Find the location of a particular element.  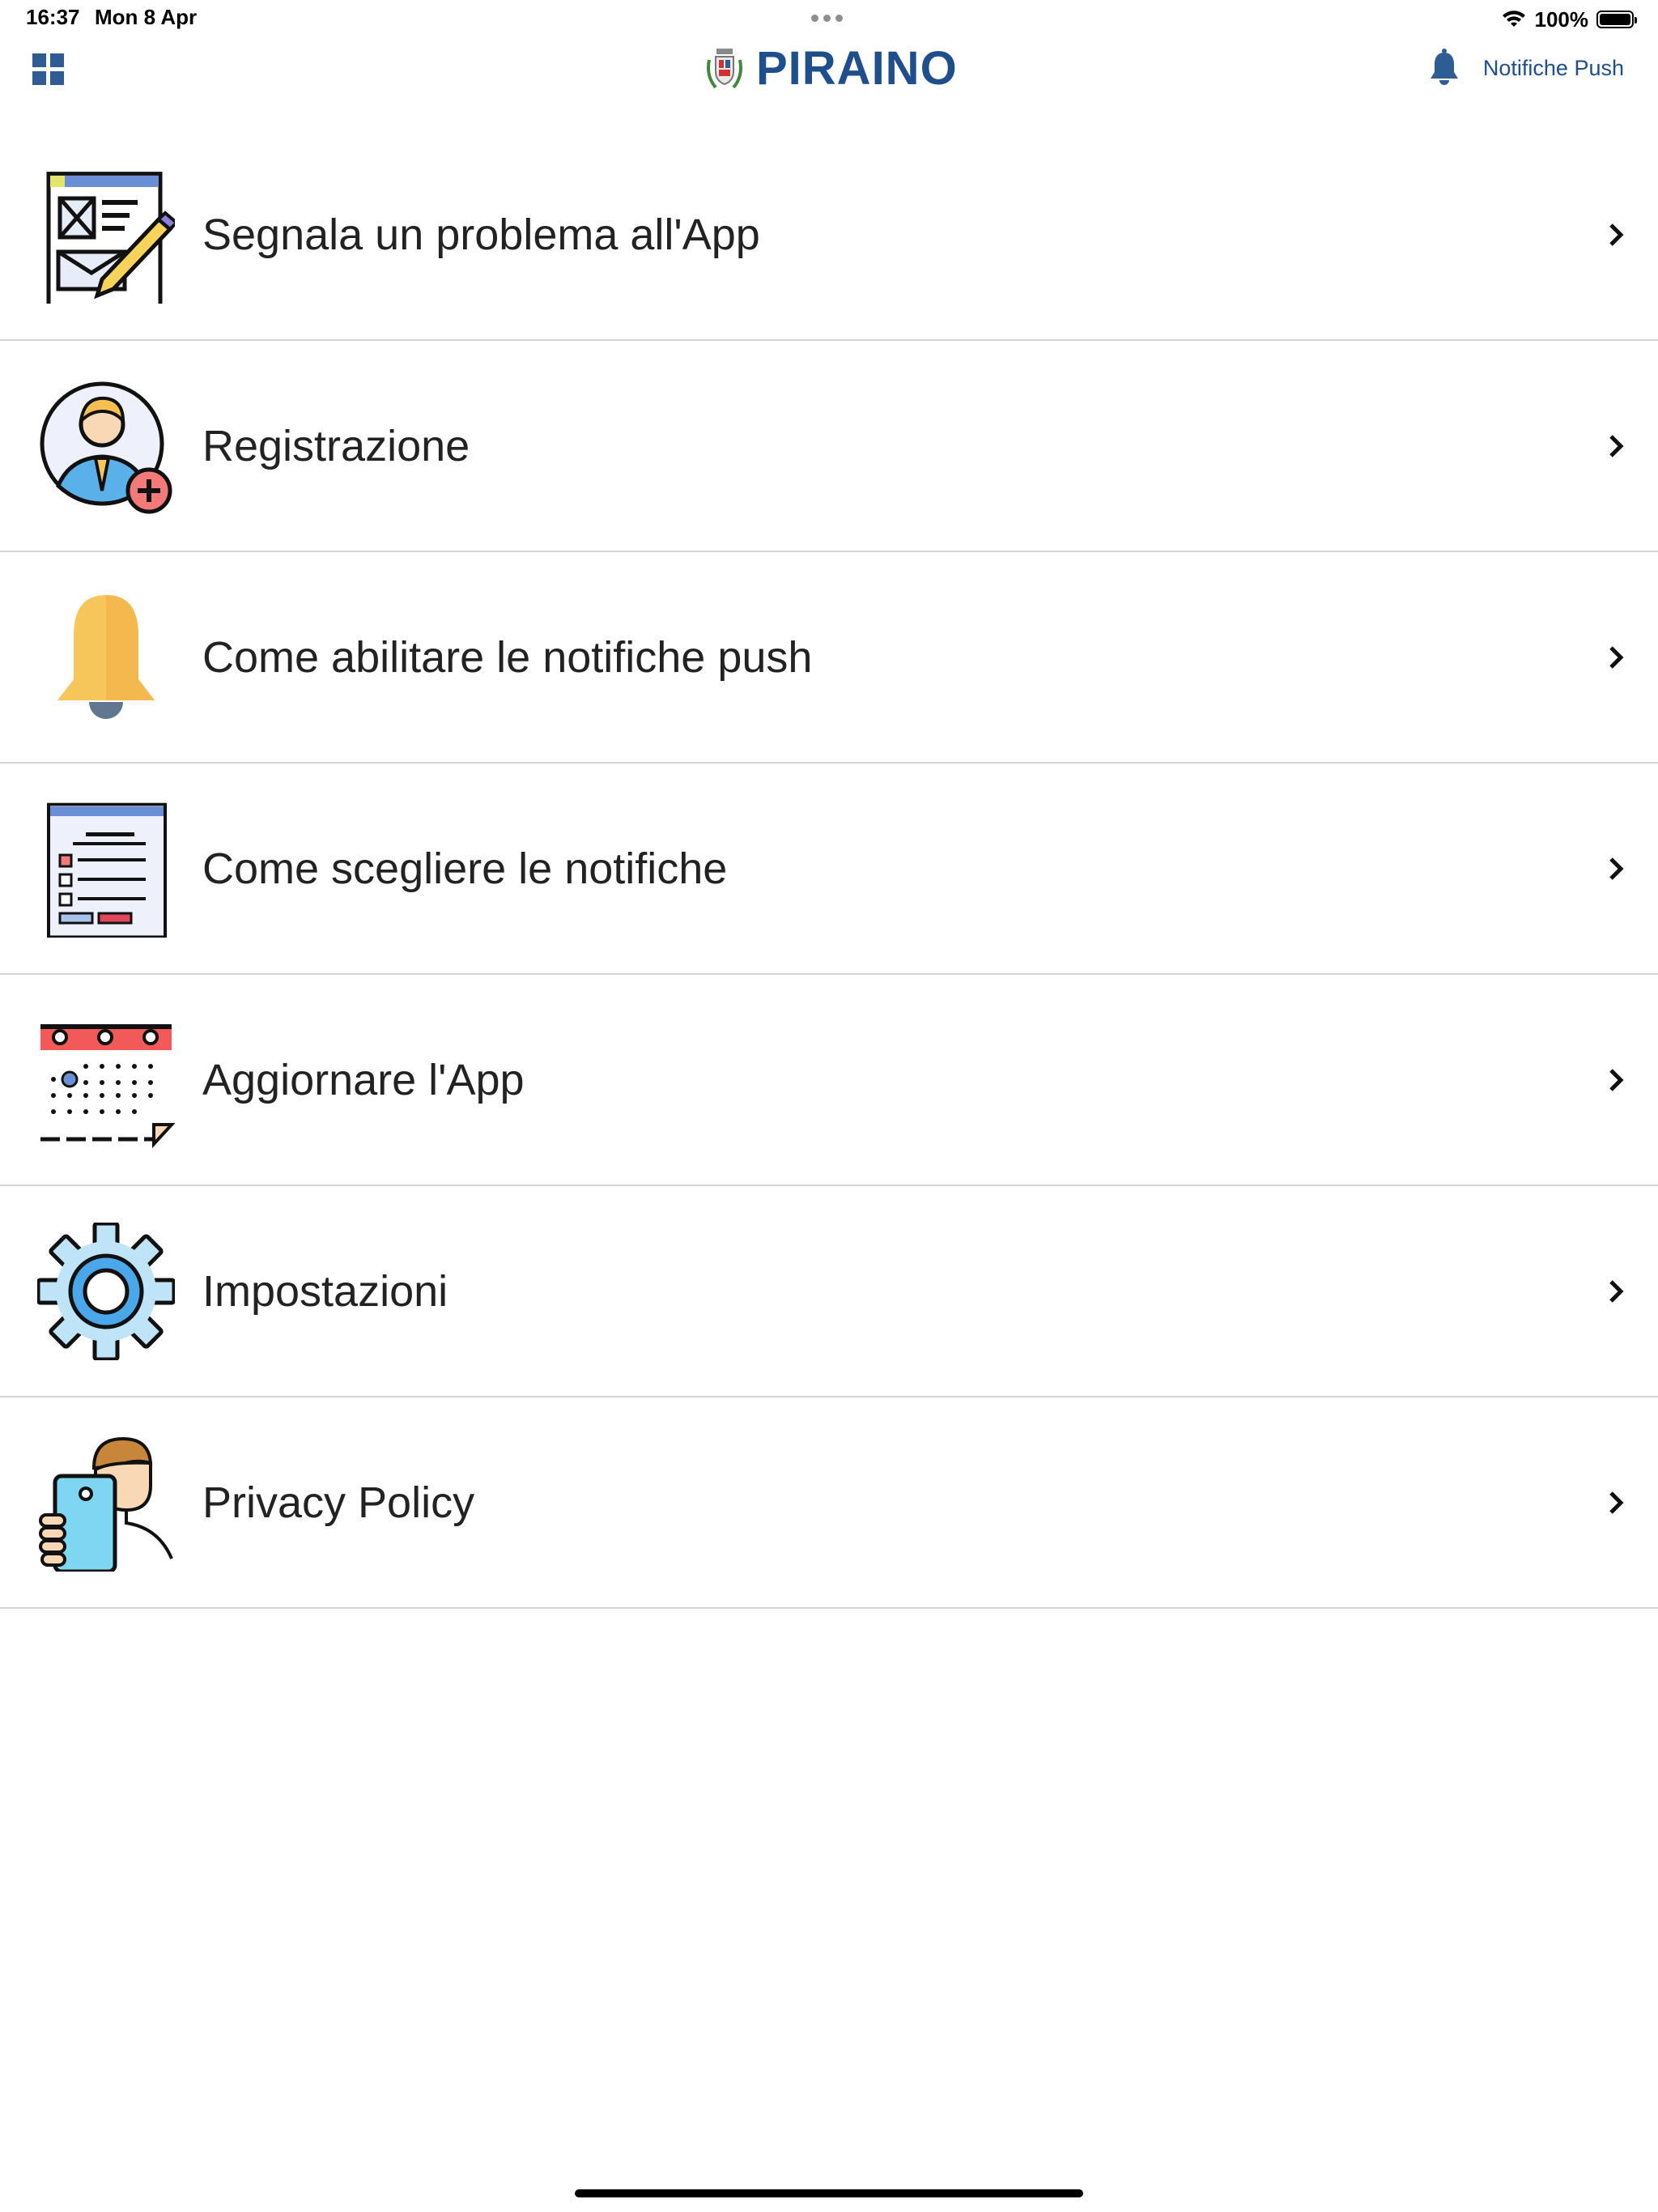

calendar-icon is located at coordinates (107, 1086).